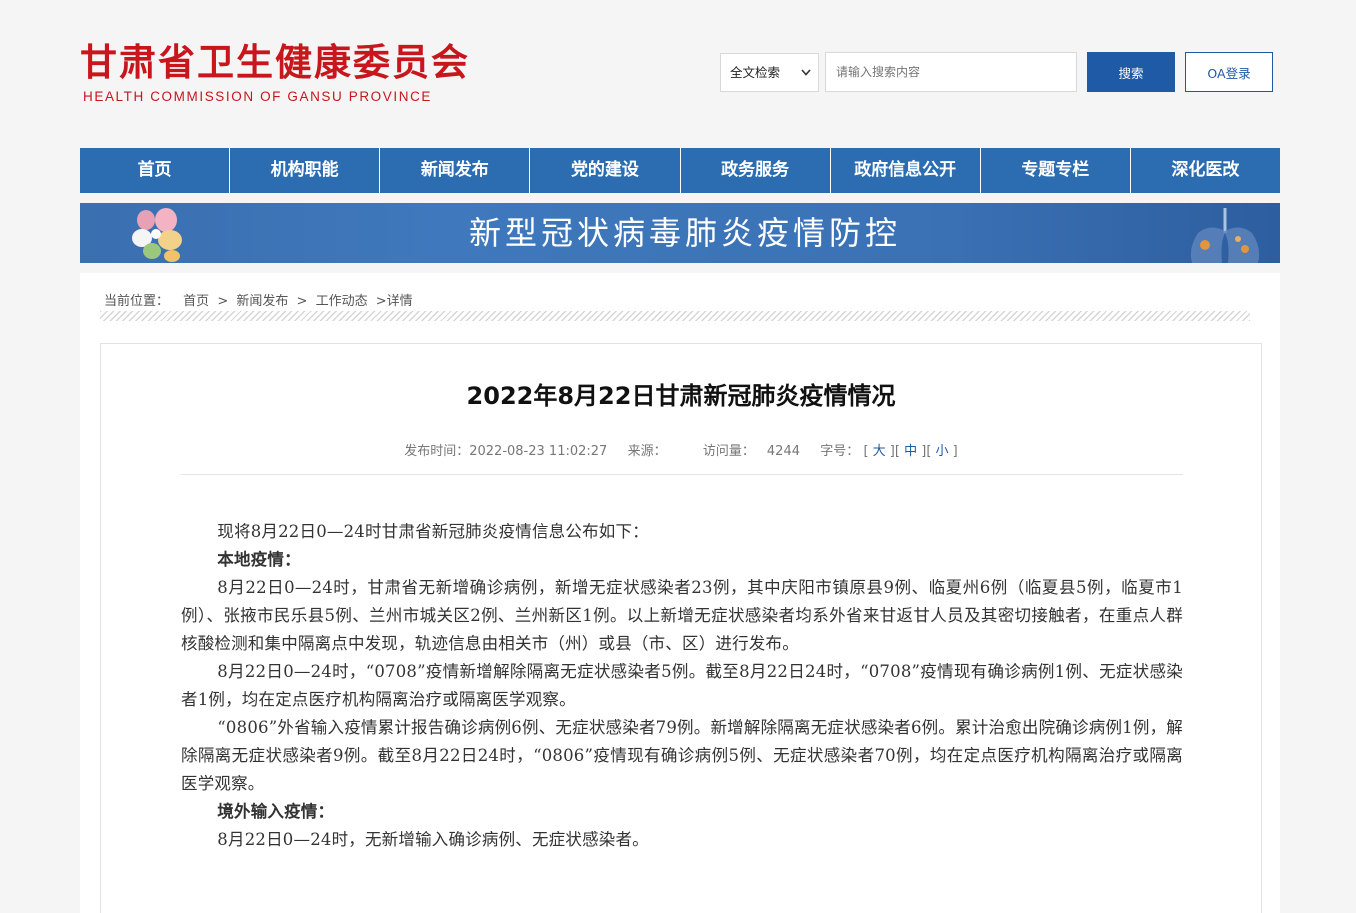  What do you see at coordinates (275, 62) in the screenshot?
I see `logo-chinese-name: 甘肃省卫生健康委员会` at bounding box center [275, 62].